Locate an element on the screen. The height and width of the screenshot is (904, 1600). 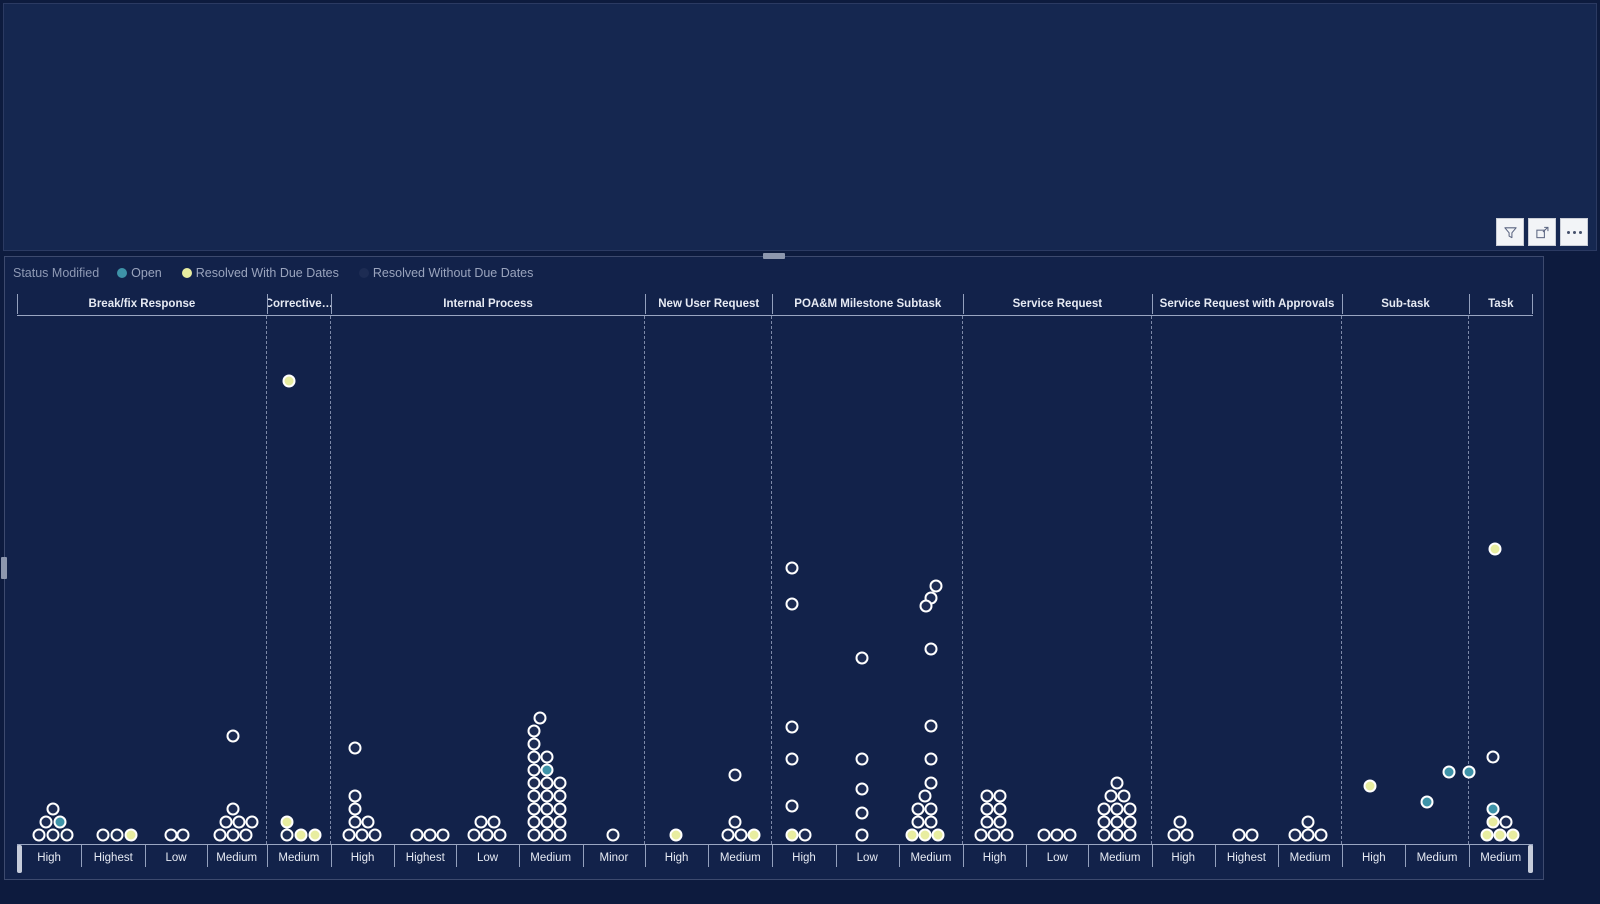
axis-tick: Low is located at coordinates (487, 858).